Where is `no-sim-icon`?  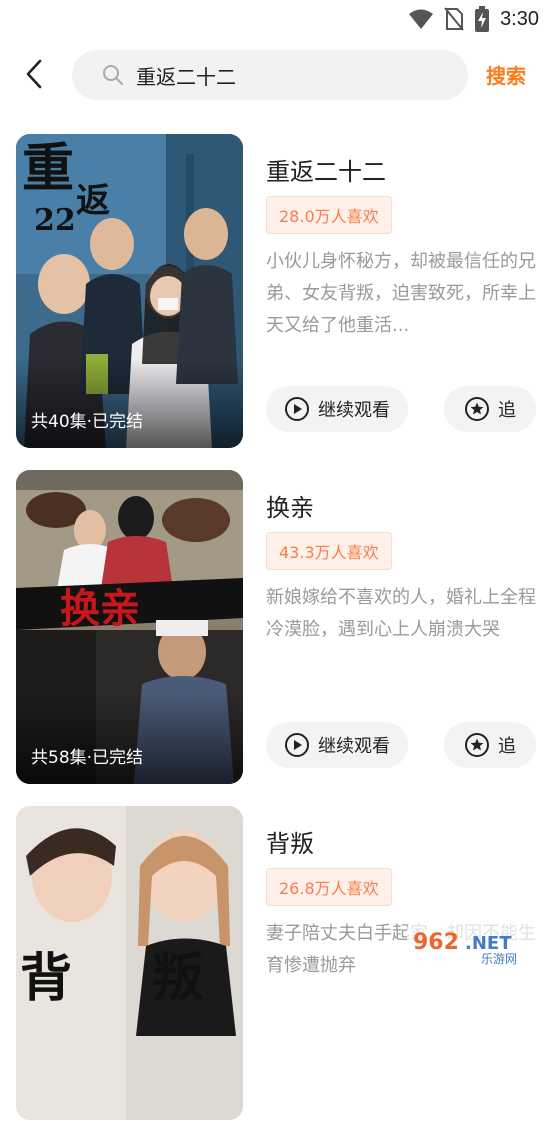
no-sim-icon is located at coordinates (454, 19).